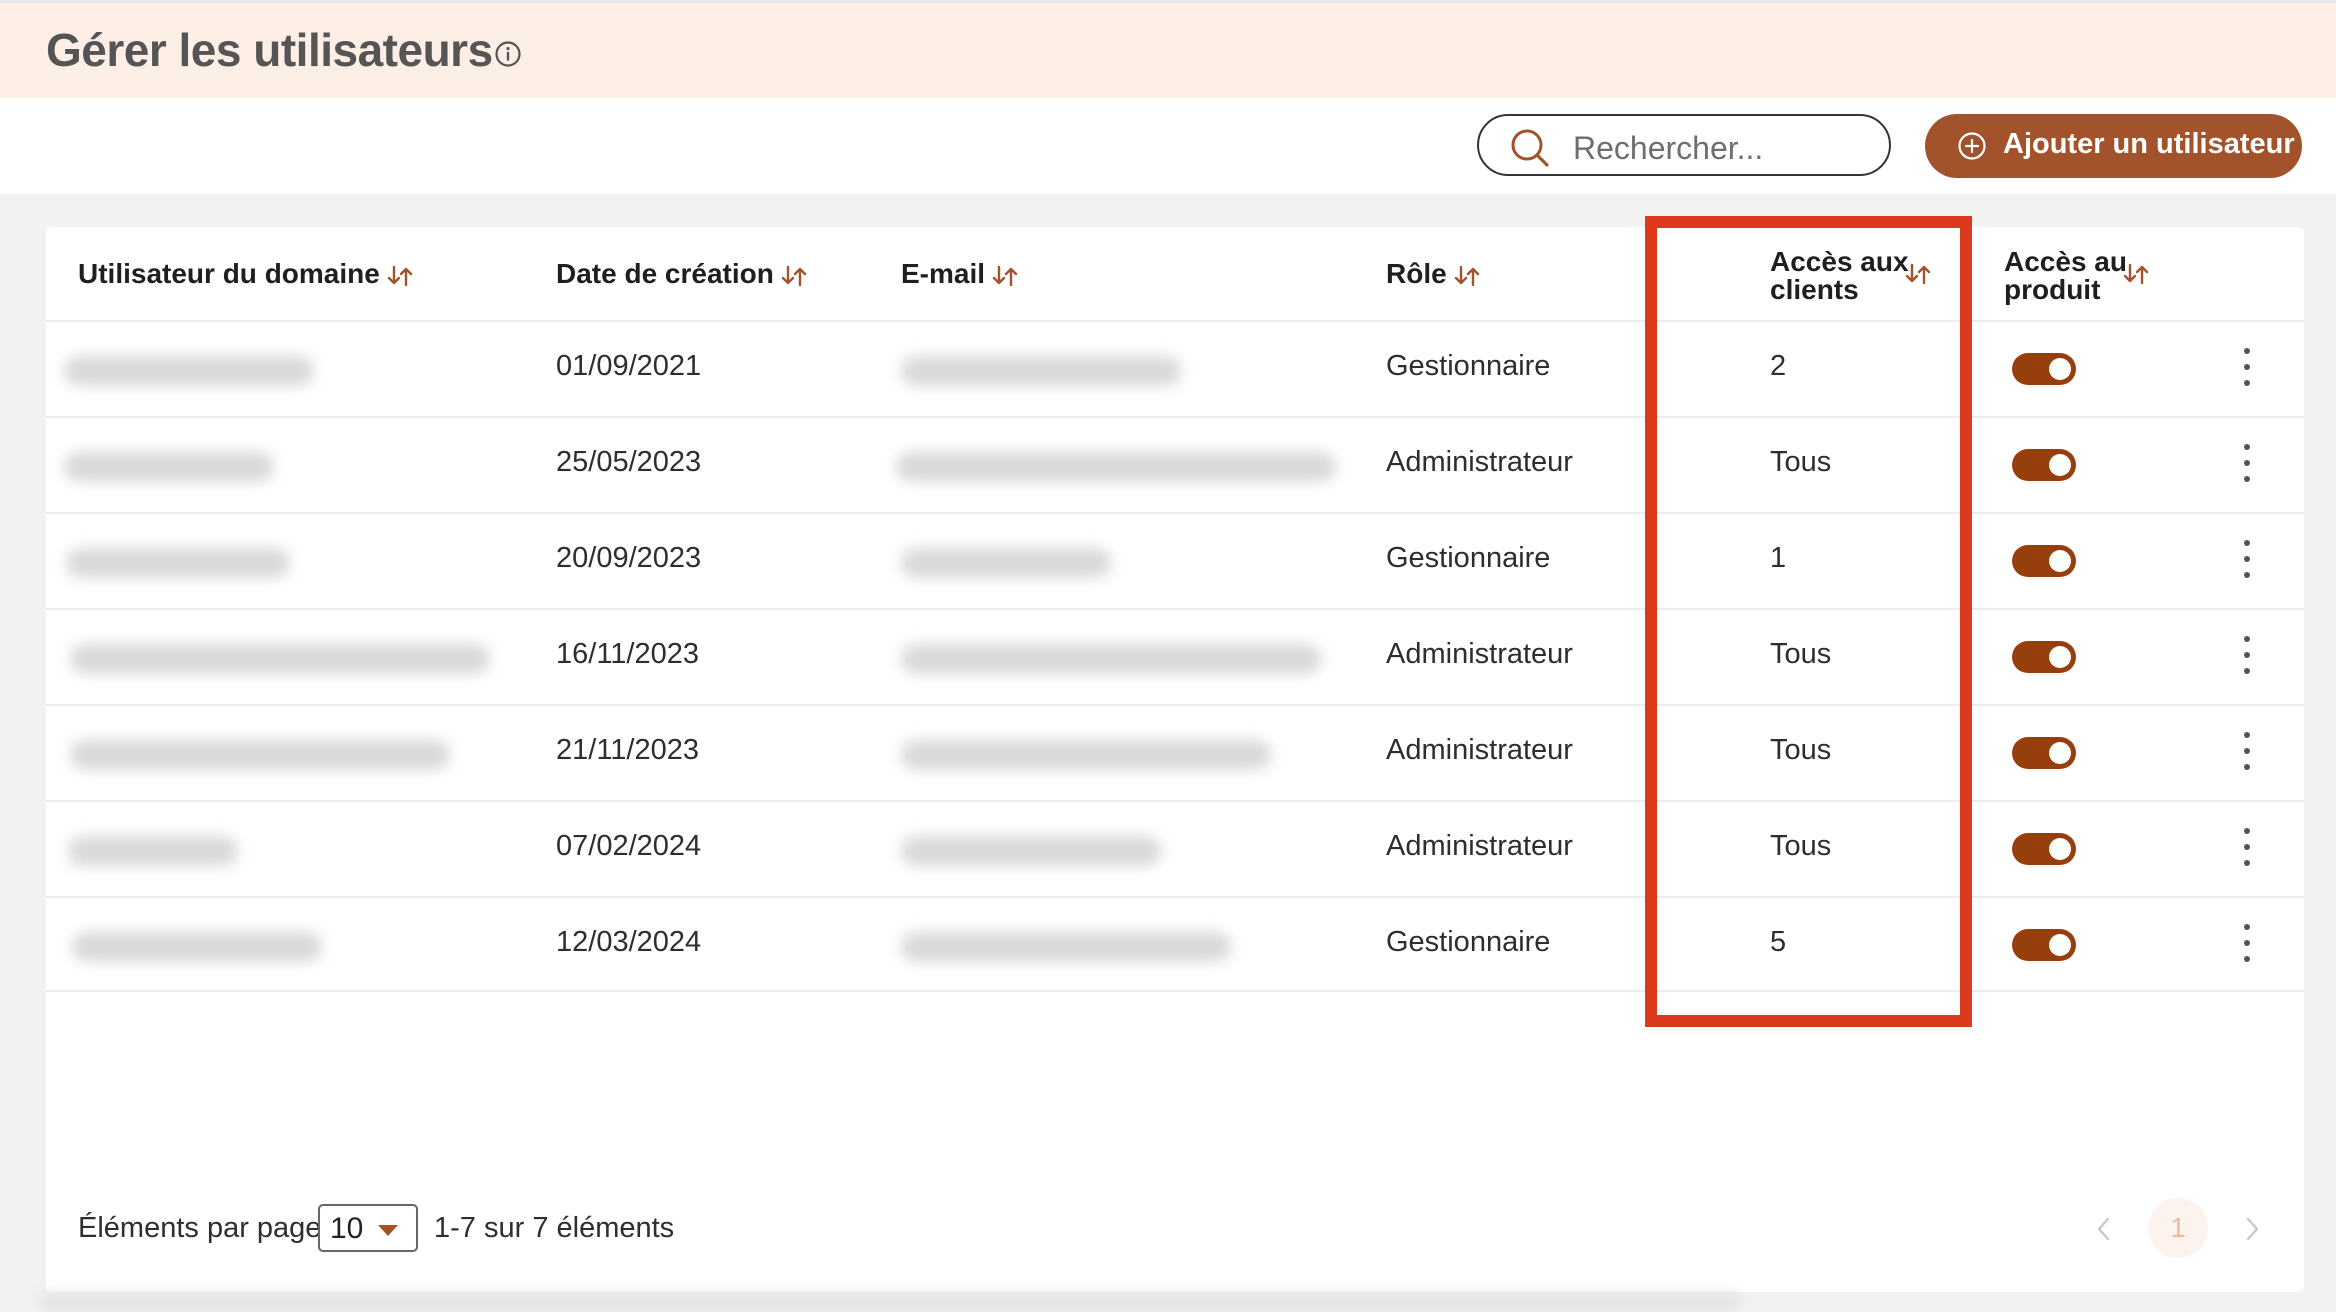 The height and width of the screenshot is (1312, 2336). What do you see at coordinates (554, 1228) in the screenshot?
I see `pagination-range: 1-7 sur 7 éléments` at bounding box center [554, 1228].